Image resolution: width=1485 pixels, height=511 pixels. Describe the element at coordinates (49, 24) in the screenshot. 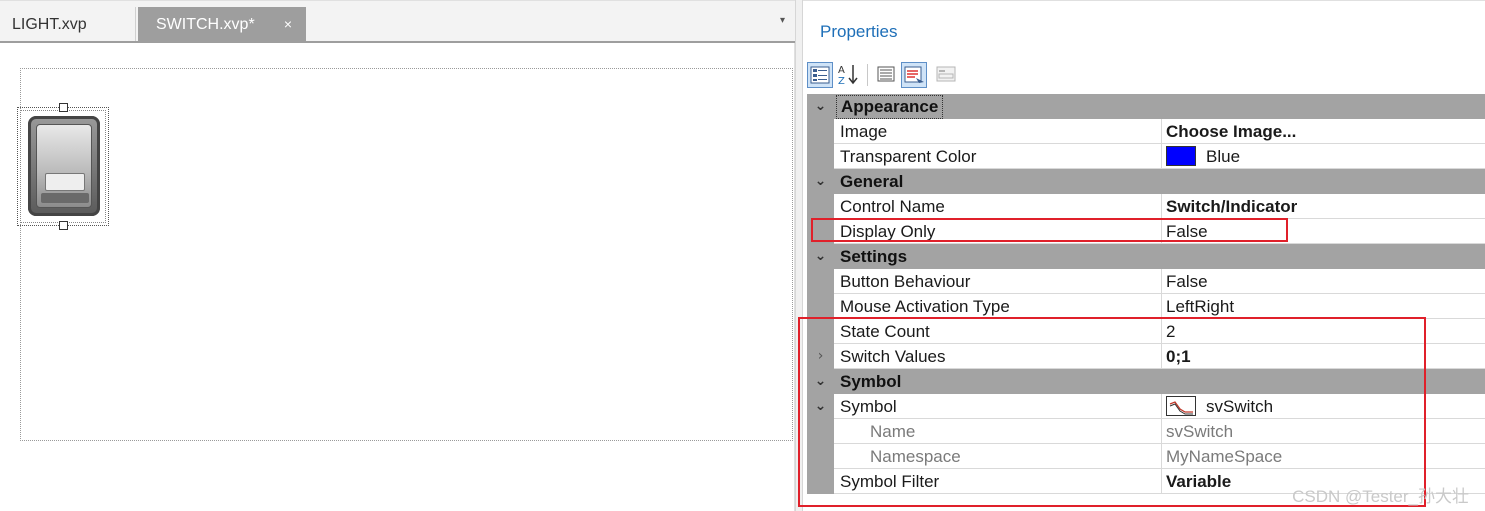

I see `tab-label: LIGHT.xvp` at that location.